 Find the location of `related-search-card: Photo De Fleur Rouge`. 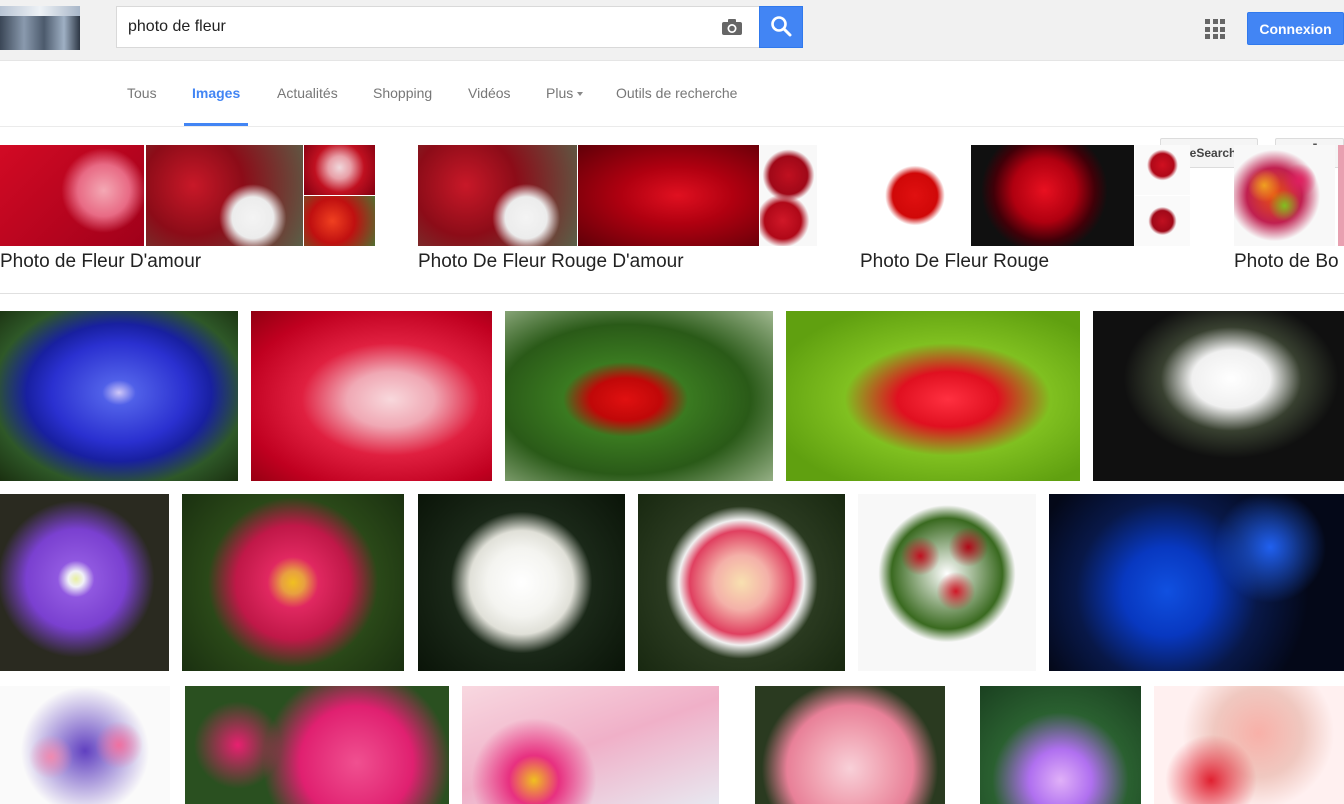

related-search-card: Photo De Fleur Rouge is located at coordinates (1027, 211).